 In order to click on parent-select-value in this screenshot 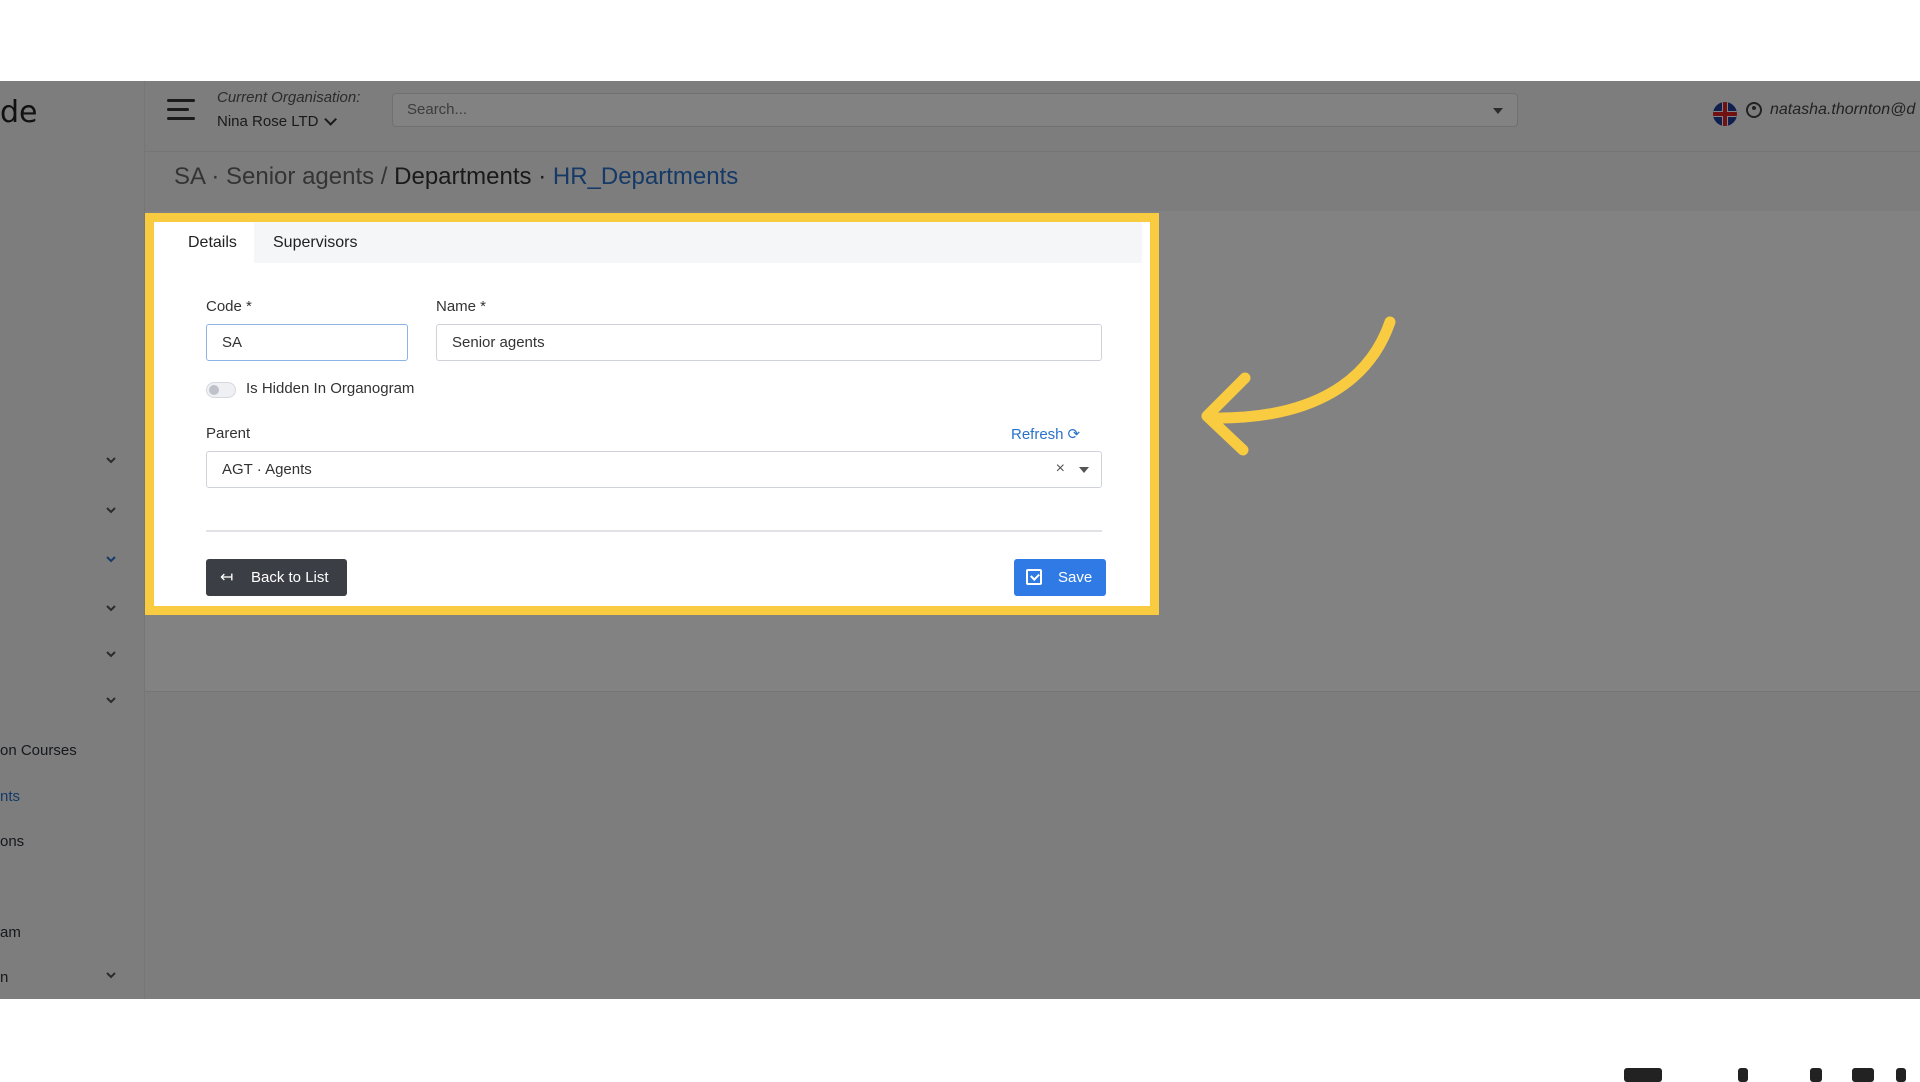, I will do `click(602, 469)`.